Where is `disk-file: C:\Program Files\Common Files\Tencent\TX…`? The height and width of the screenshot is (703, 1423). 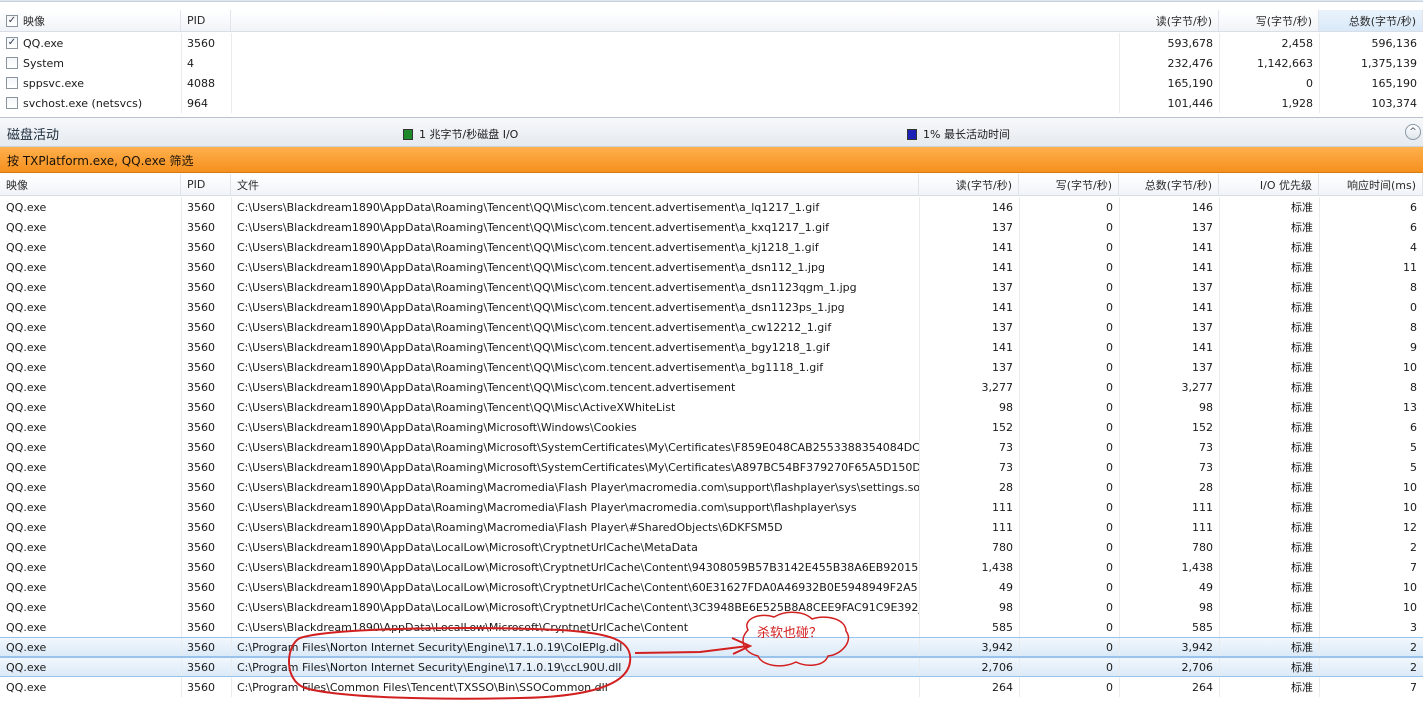 disk-file: C:\Program Files\Common Files\Tencent\TX… is located at coordinates (422, 687).